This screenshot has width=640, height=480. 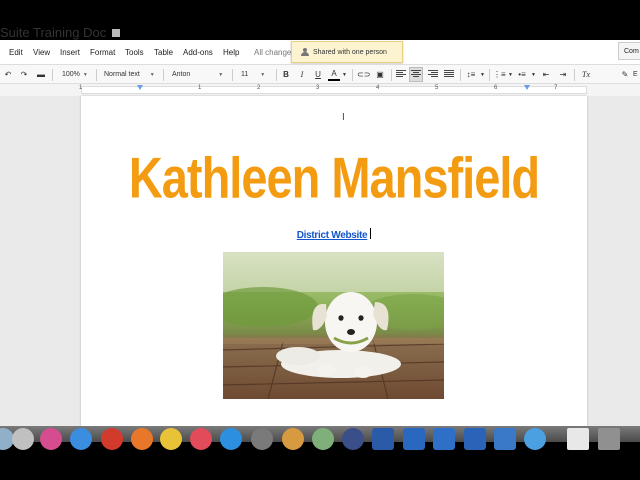 What do you see at coordinates (586, 75) in the screenshot?
I see `clear-formatting-button: Tx` at bounding box center [586, 75].